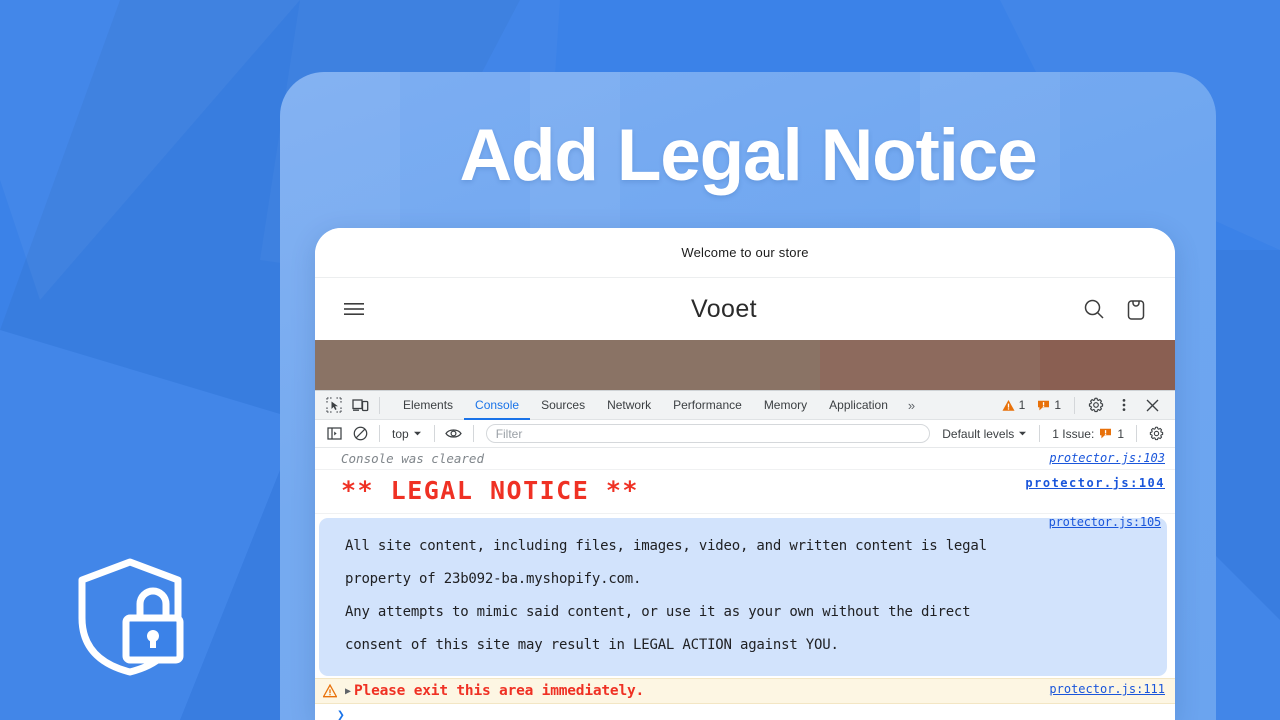  I want to click on tab-memory: Memory, so click(785, 405).